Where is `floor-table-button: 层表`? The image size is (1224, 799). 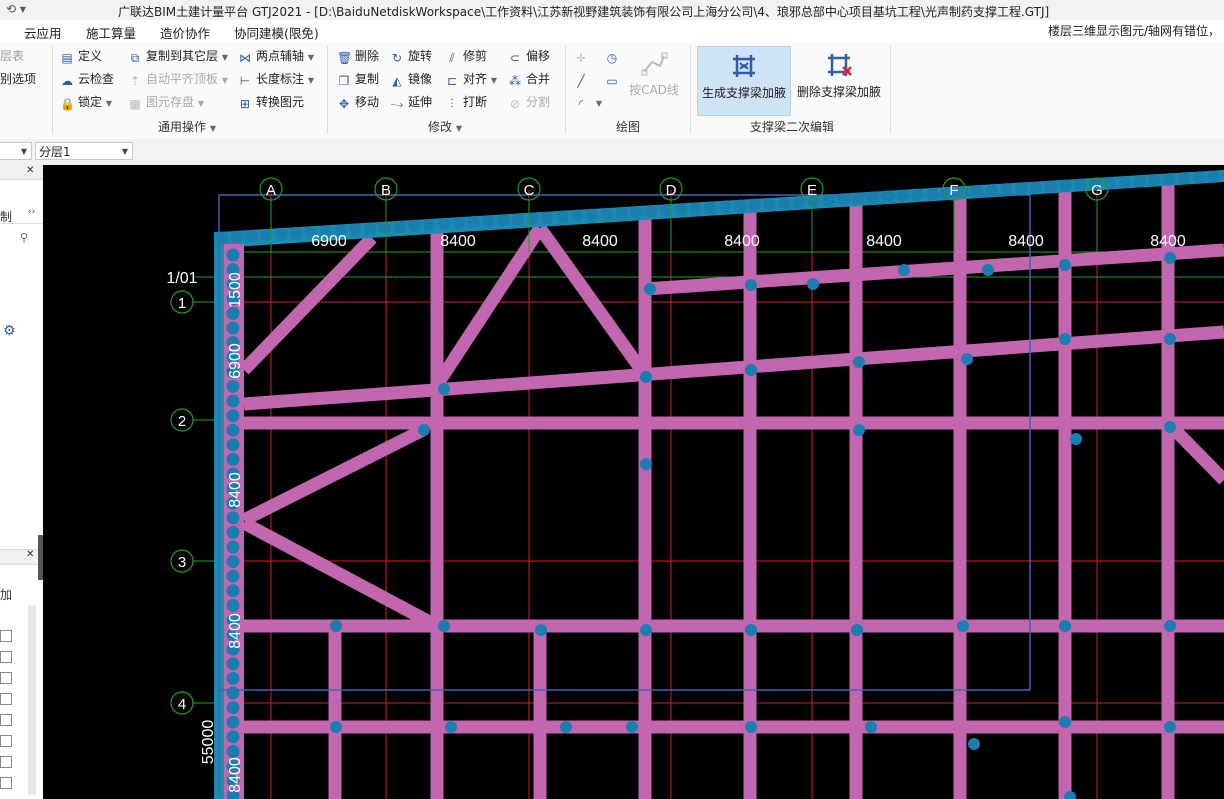 floor-table-button: 层表 is located at coordinates (12, 56).